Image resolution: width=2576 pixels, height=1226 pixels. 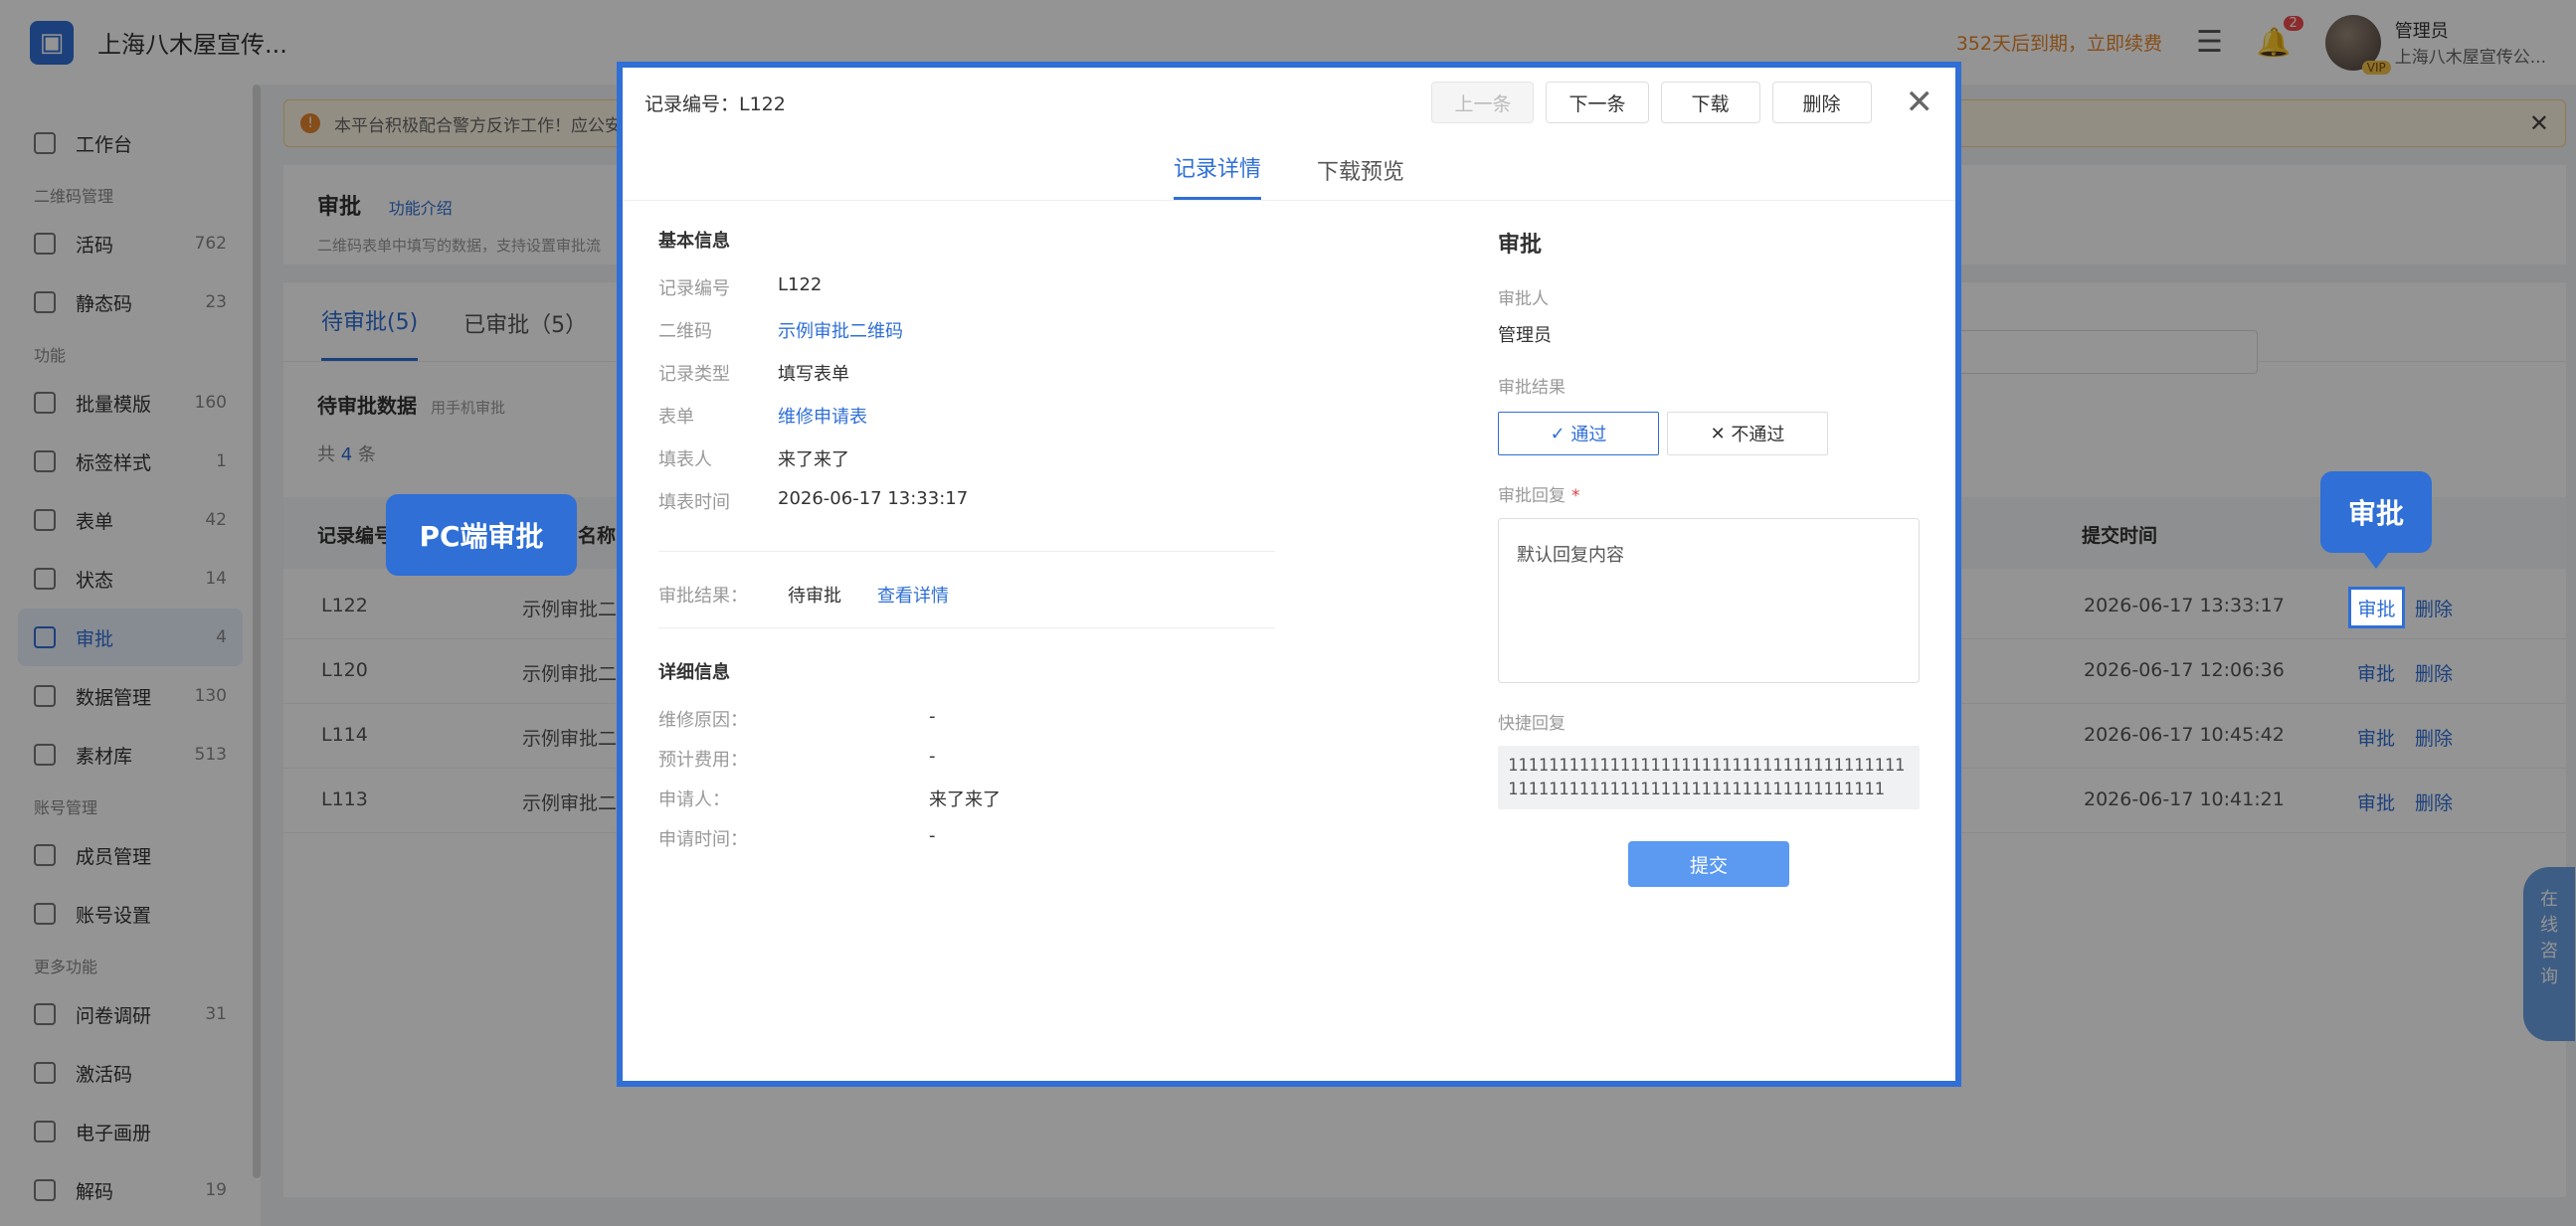 I want to click on pass-button: ✓ 通过, so click(x=1578, y=433).